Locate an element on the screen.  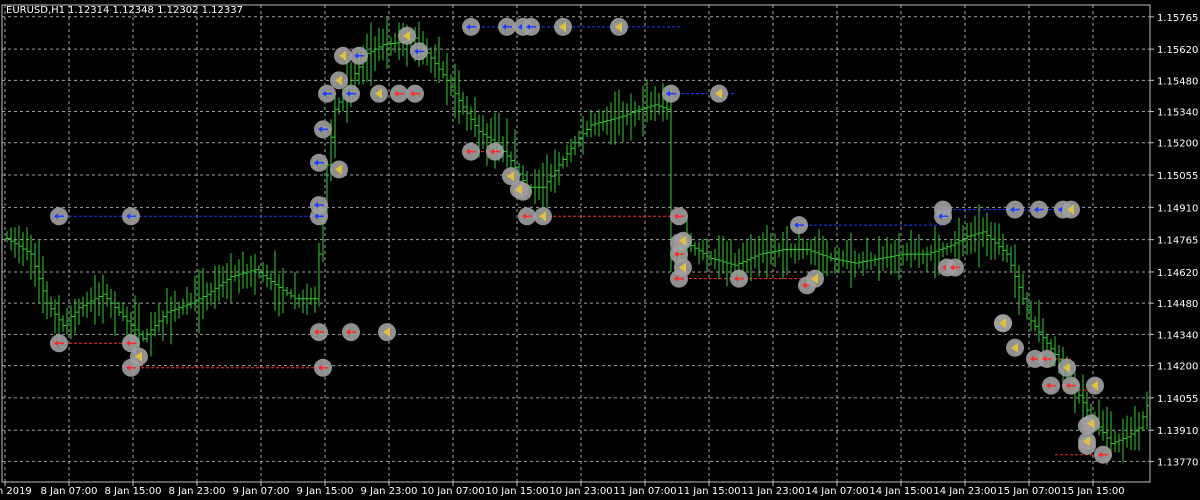
x-tick-label: 14 Jan 23:00 is located at coordinates (964, 491).